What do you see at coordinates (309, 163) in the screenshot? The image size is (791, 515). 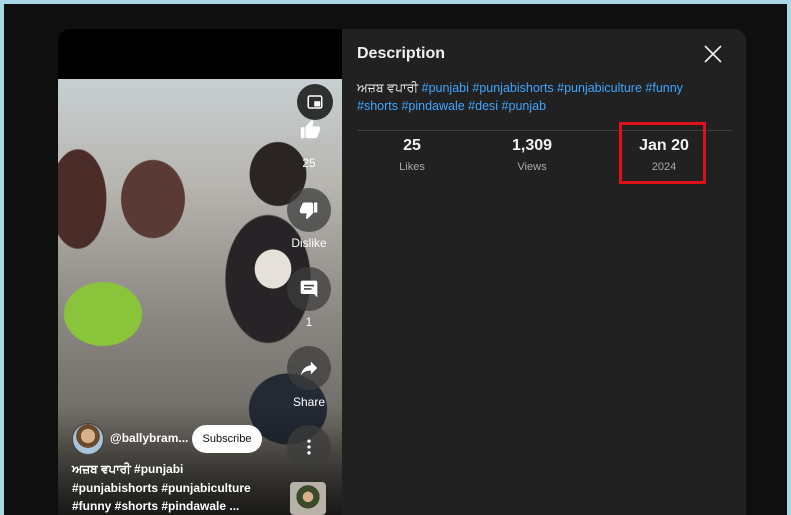 I see `like-count: 25` at bounding box center [309, 163].